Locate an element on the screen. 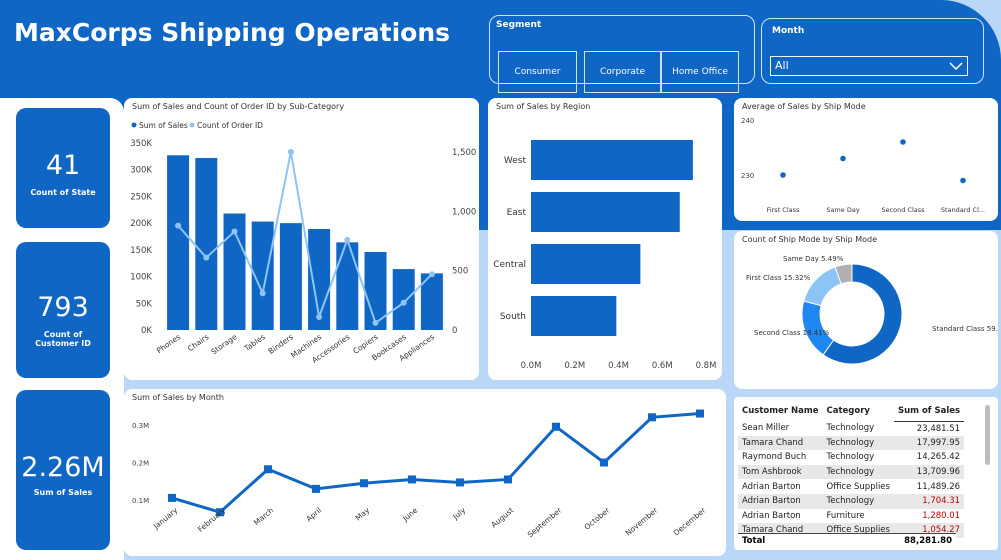 The height and width of the screenshot is (560, 1001). sales-cell: 23,481.51 is located at coordinates (938, 428).